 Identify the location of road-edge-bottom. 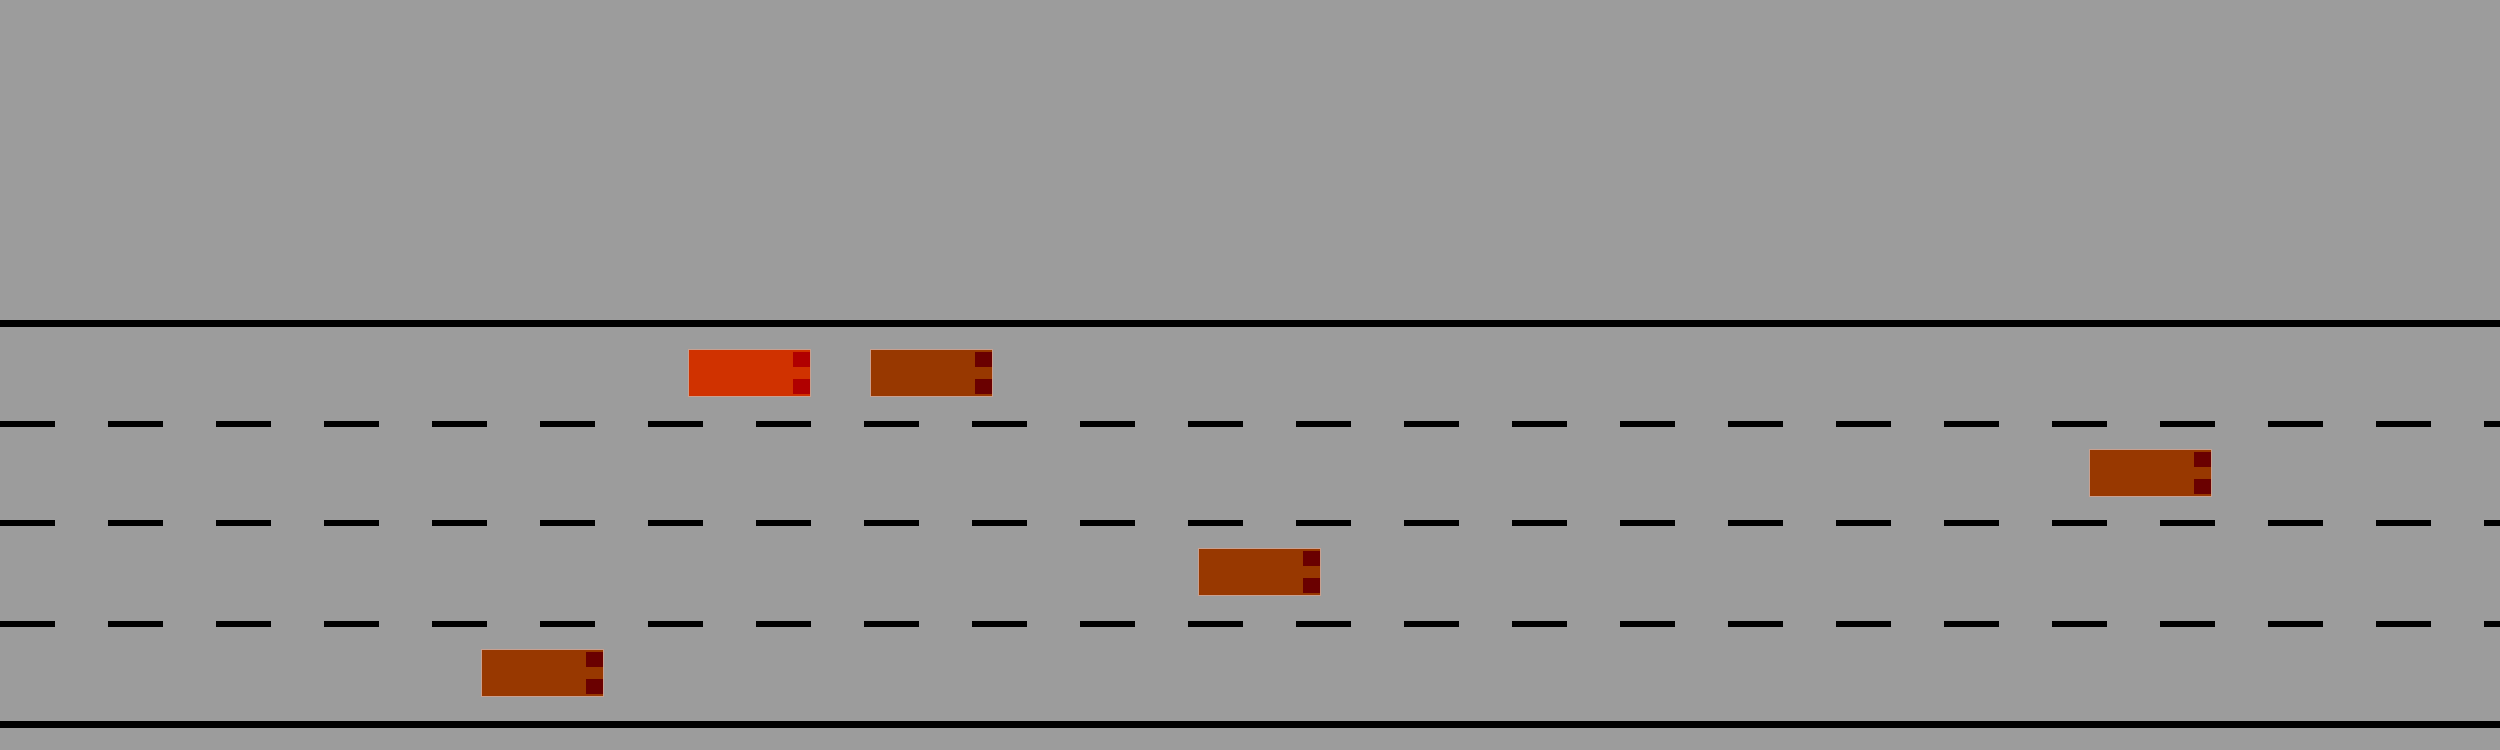
(1250, 724).